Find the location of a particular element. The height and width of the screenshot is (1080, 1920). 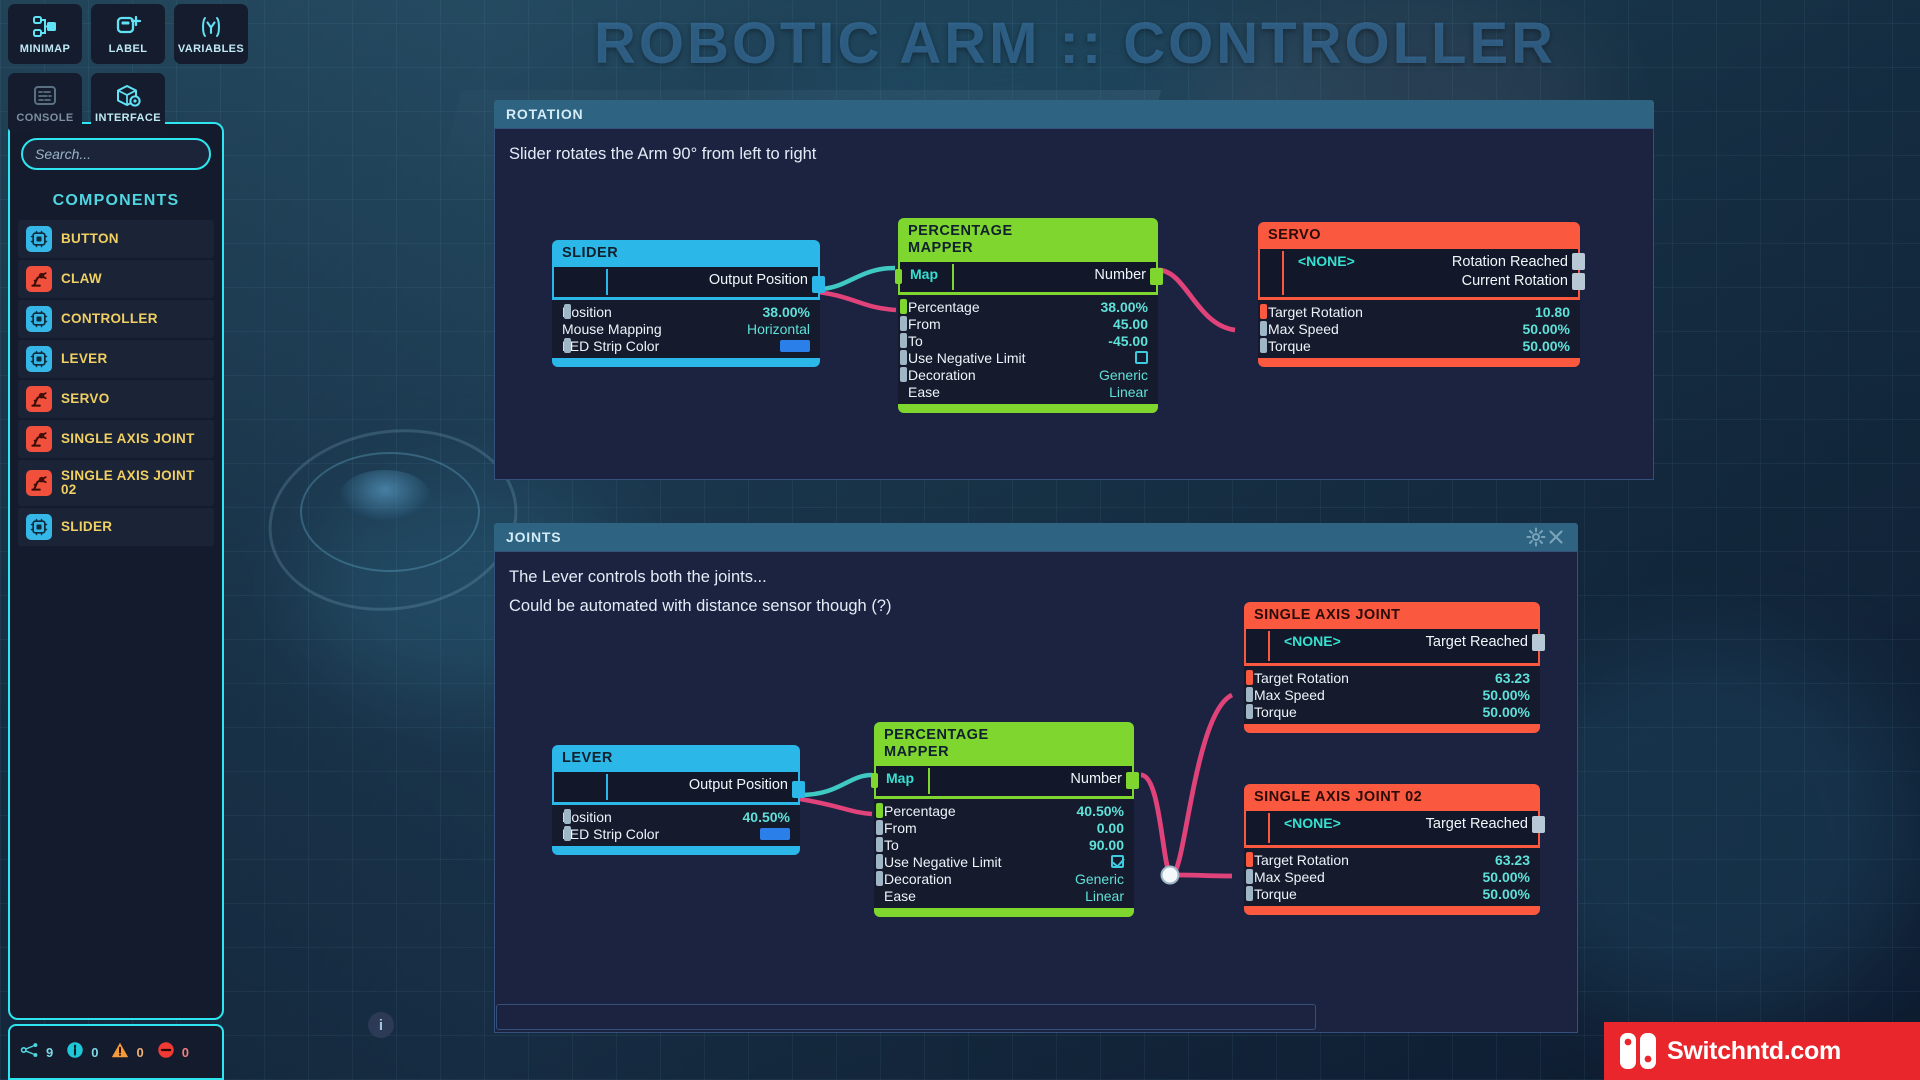

property-row: Percentage 38.00% is located at coordinates (1024, 306).